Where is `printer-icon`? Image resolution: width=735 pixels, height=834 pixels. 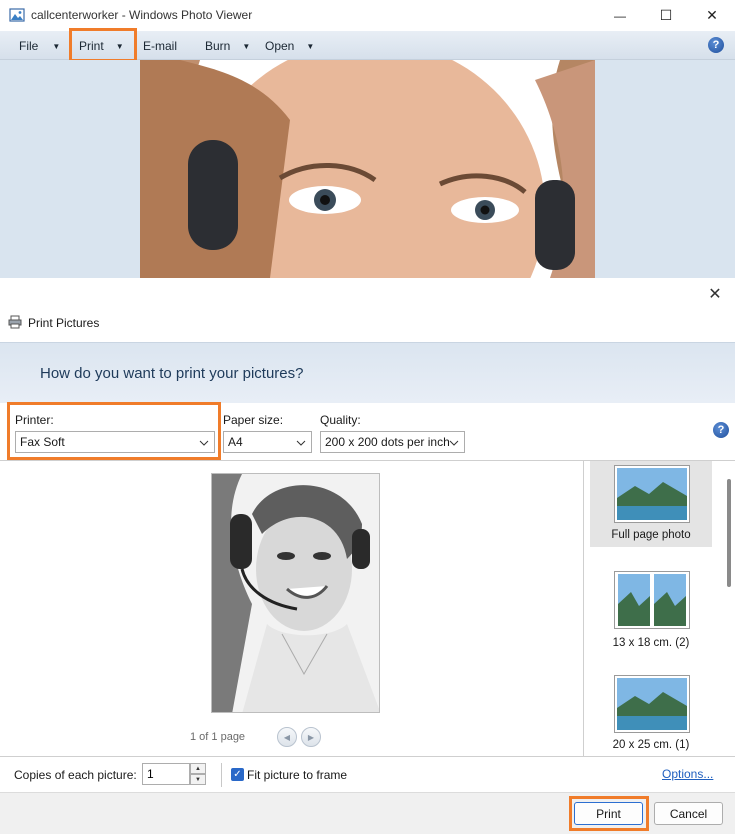 printer-icon is located at coordinates (15, 322).